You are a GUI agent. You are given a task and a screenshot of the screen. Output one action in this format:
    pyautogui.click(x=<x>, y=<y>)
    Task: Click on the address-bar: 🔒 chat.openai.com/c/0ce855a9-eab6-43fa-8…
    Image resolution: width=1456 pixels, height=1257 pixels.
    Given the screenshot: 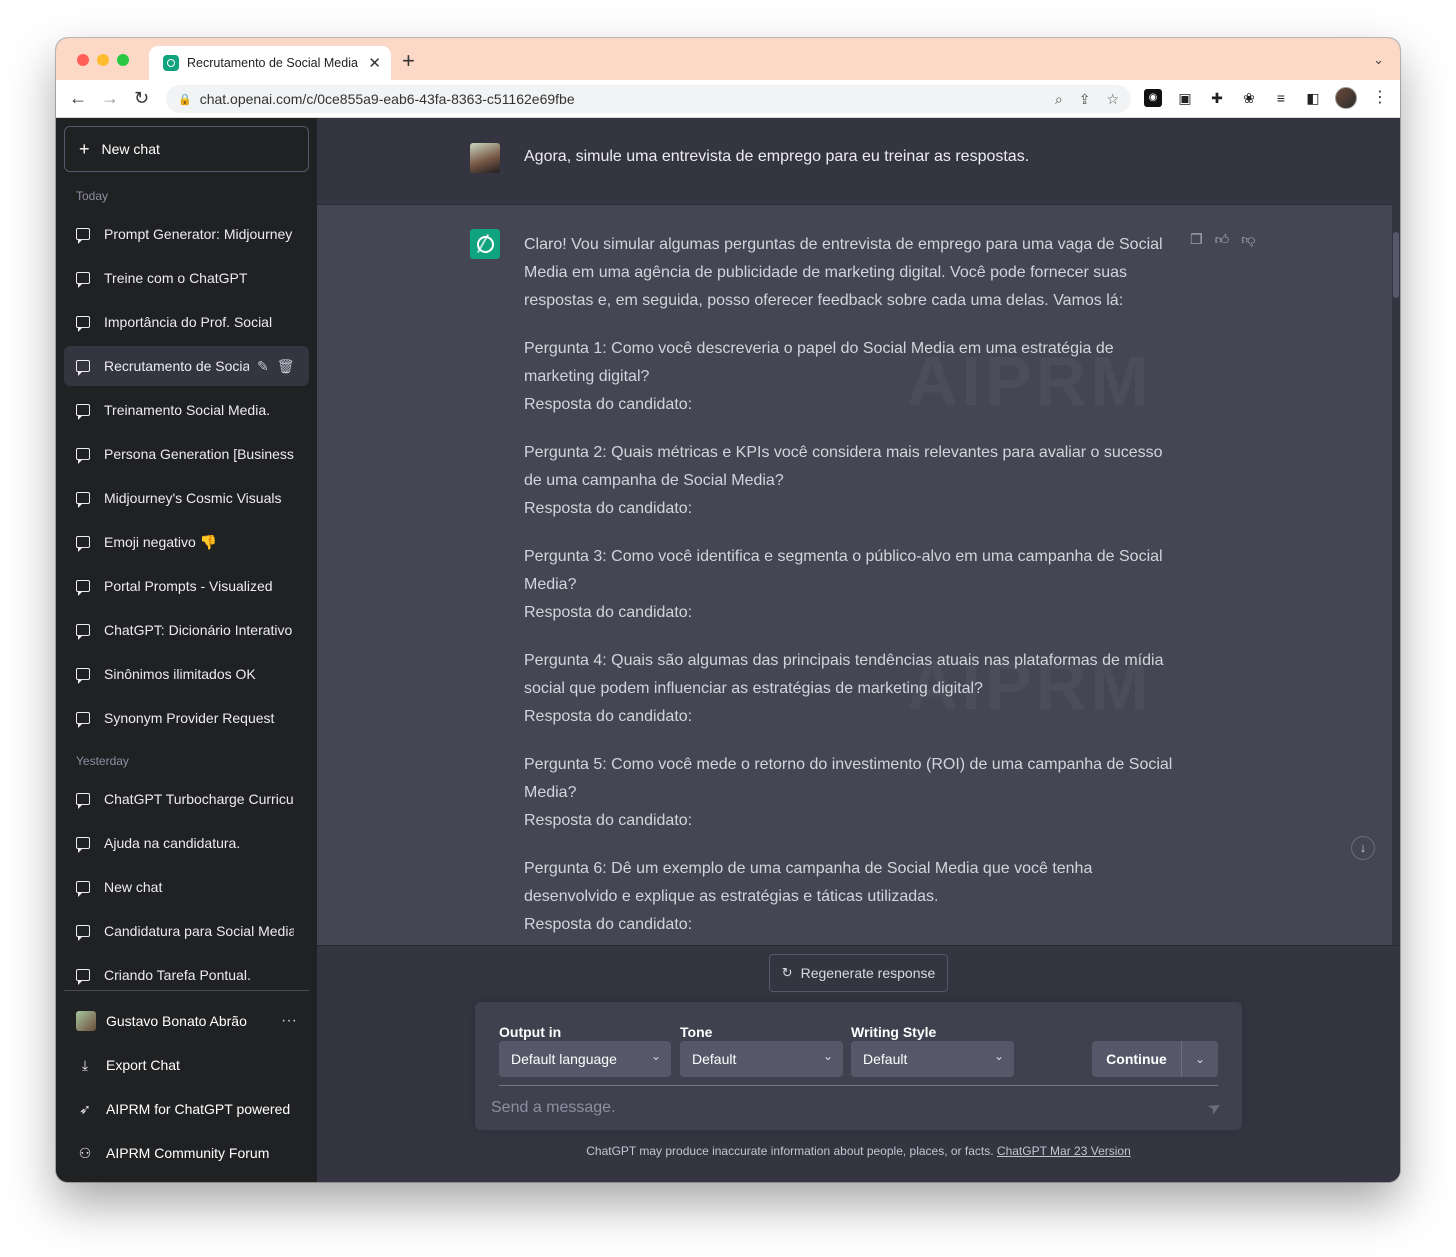 What is the action you would take?
    pyautogui.click(x=648, y=99)
    